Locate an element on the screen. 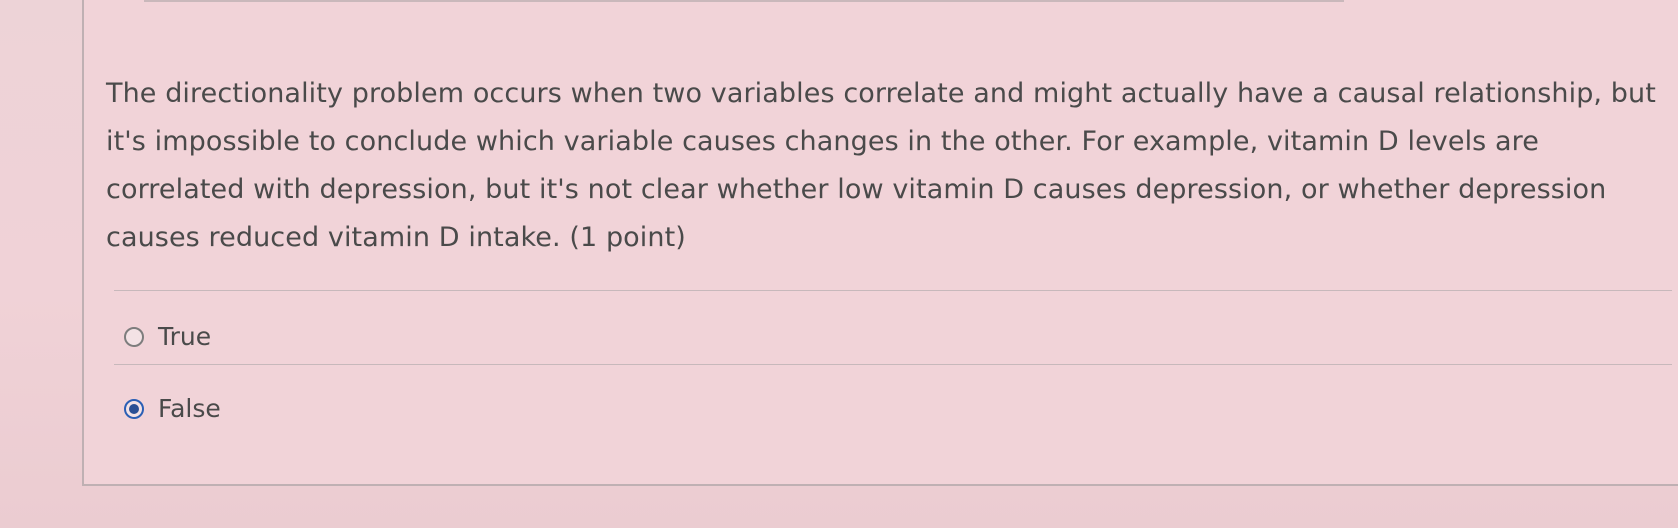  top-divider is located at coordinates (744, 1).